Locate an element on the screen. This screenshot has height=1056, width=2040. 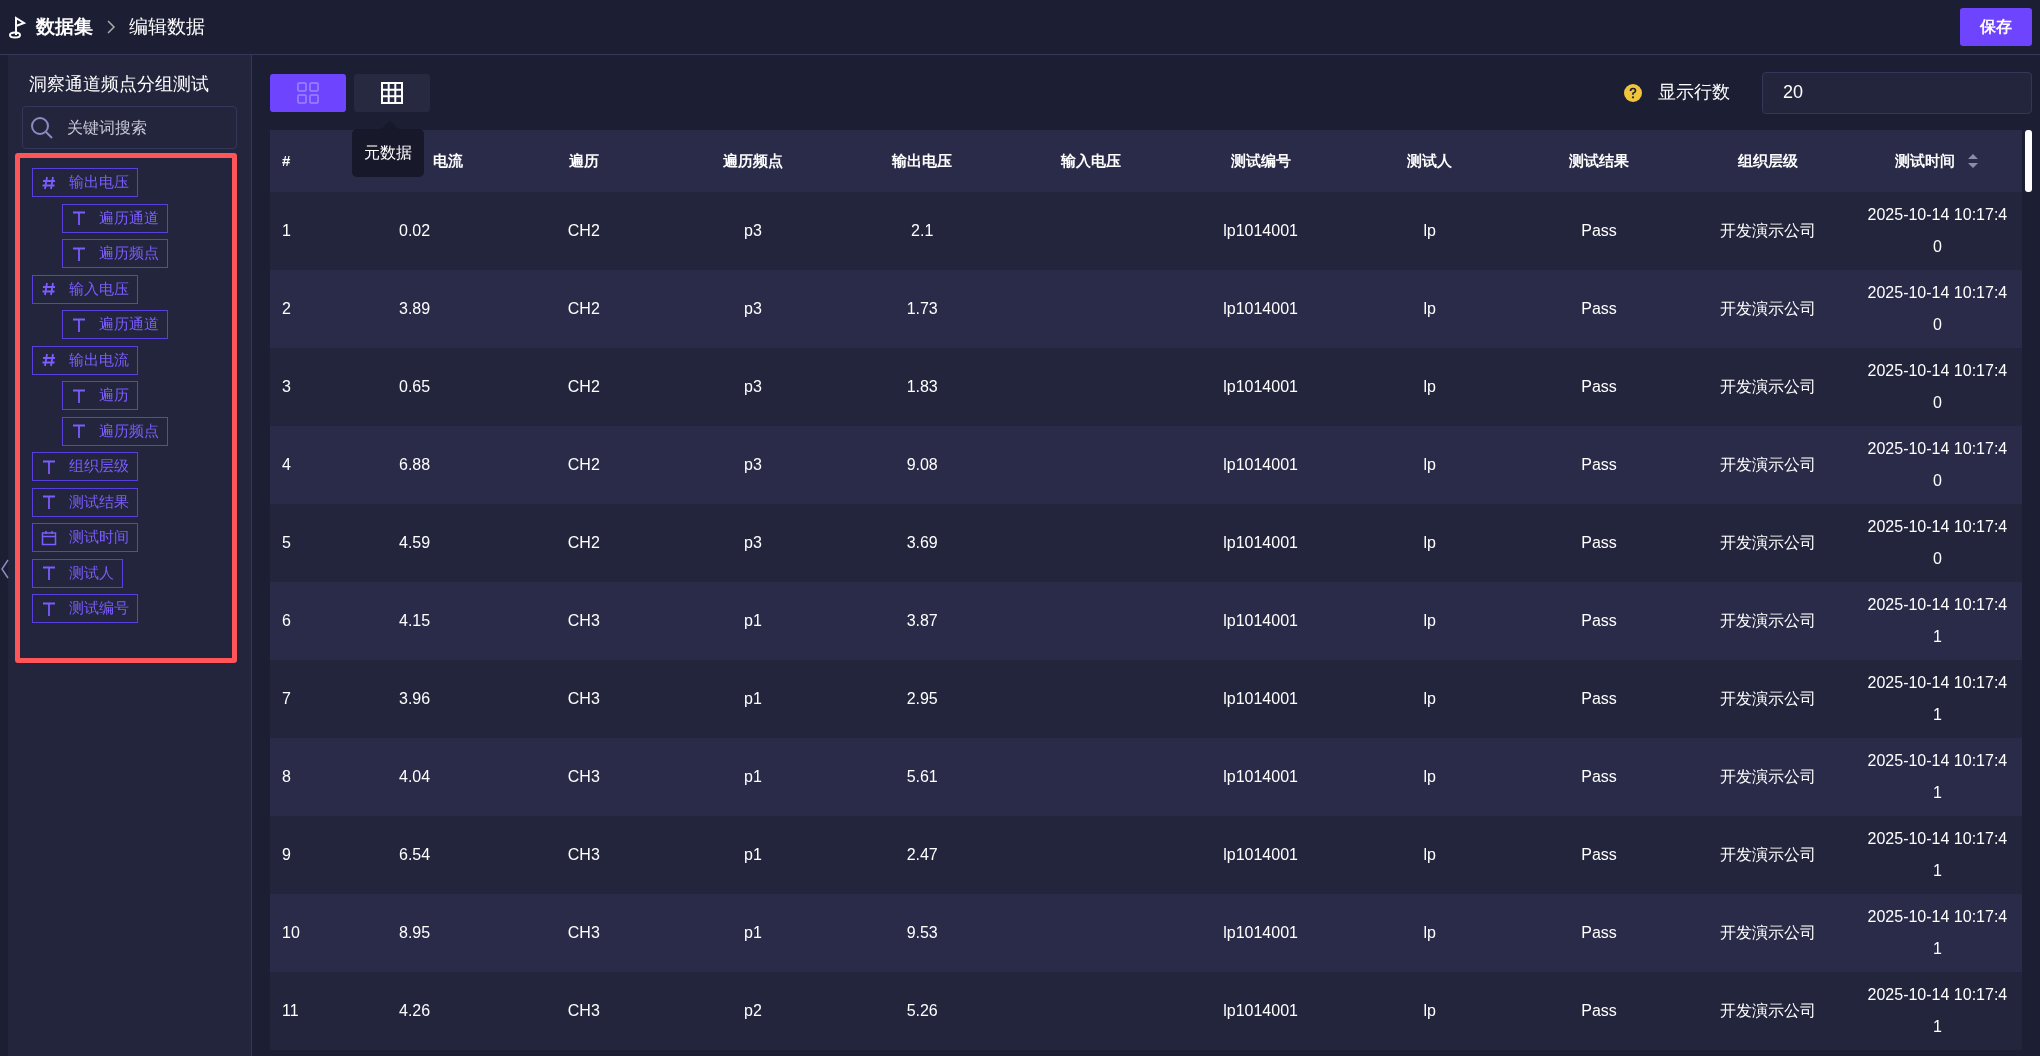
hash-icon is located at coordinates (49, 360).